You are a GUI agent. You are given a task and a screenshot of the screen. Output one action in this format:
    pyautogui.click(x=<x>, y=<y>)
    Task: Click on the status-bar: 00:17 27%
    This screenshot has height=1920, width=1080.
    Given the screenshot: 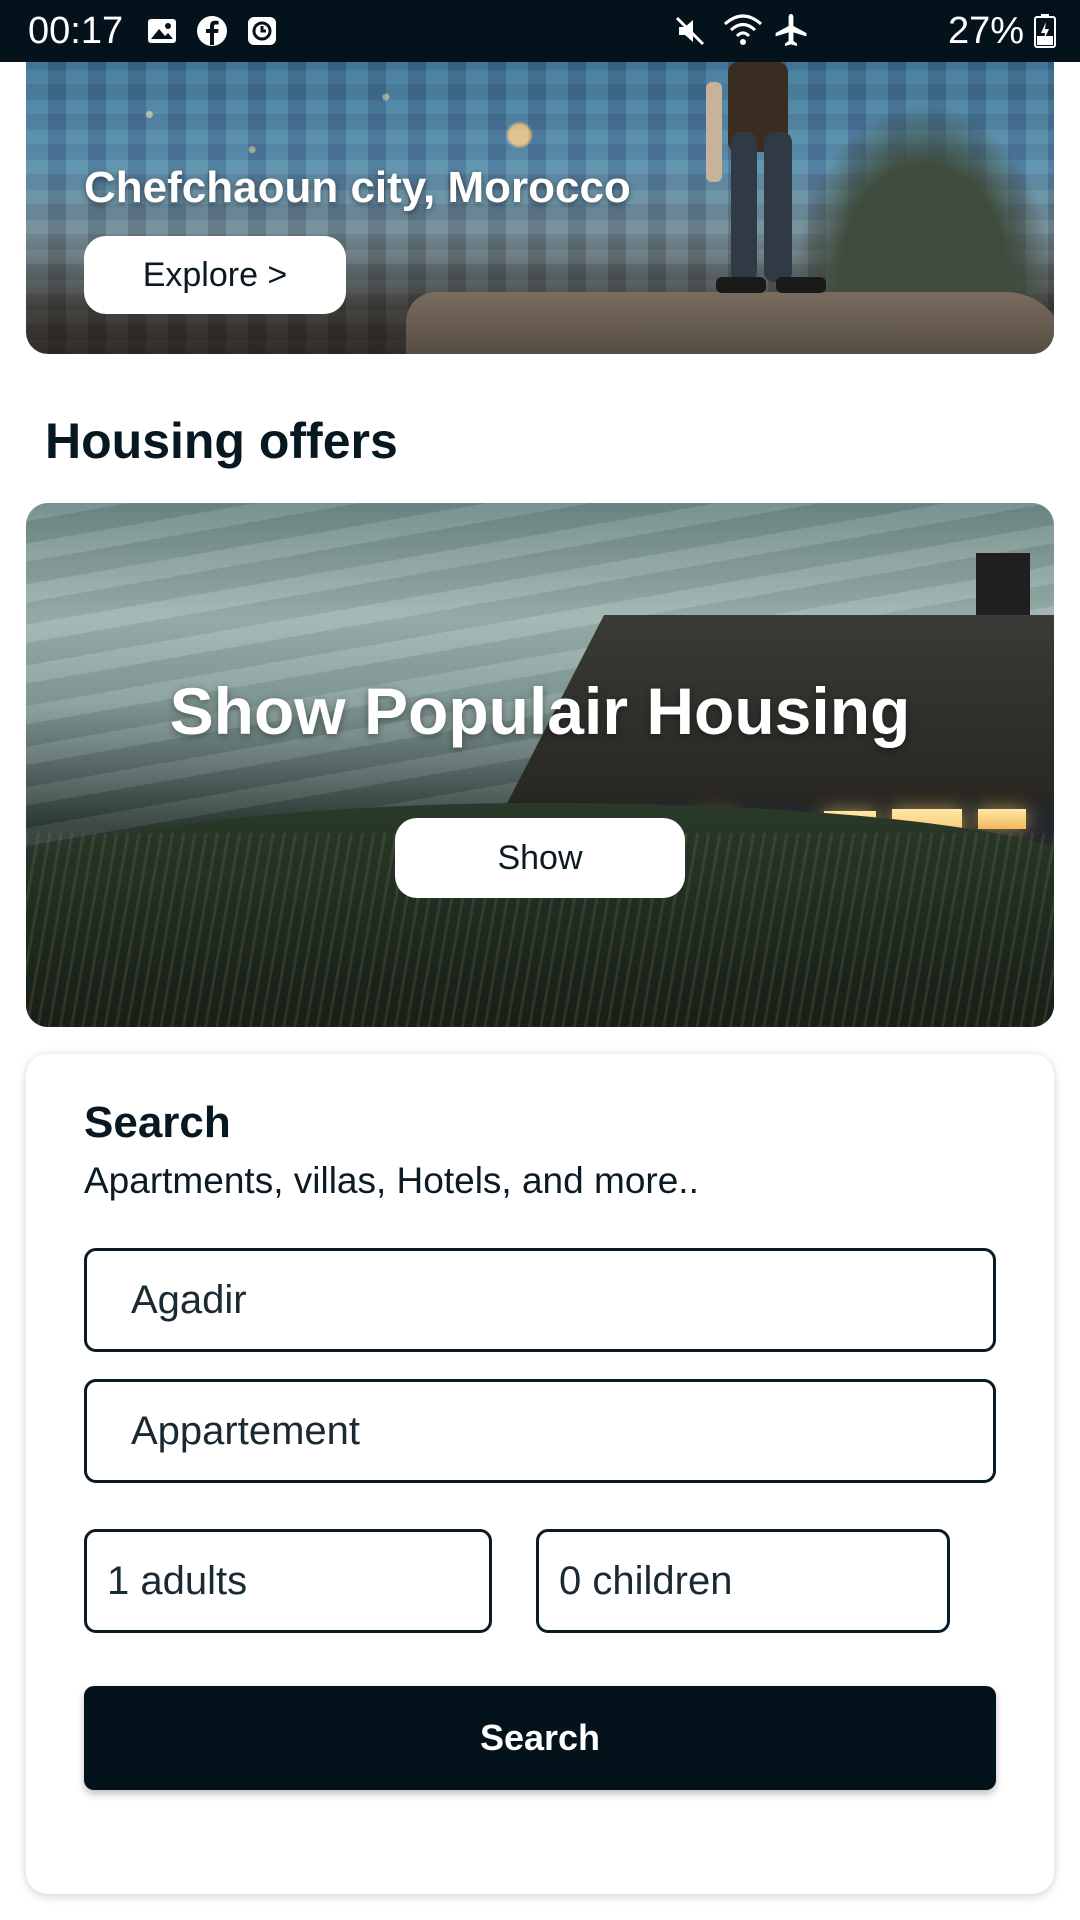 What is the action you would take?
    pyautogui.click(x=540, y=31)
    